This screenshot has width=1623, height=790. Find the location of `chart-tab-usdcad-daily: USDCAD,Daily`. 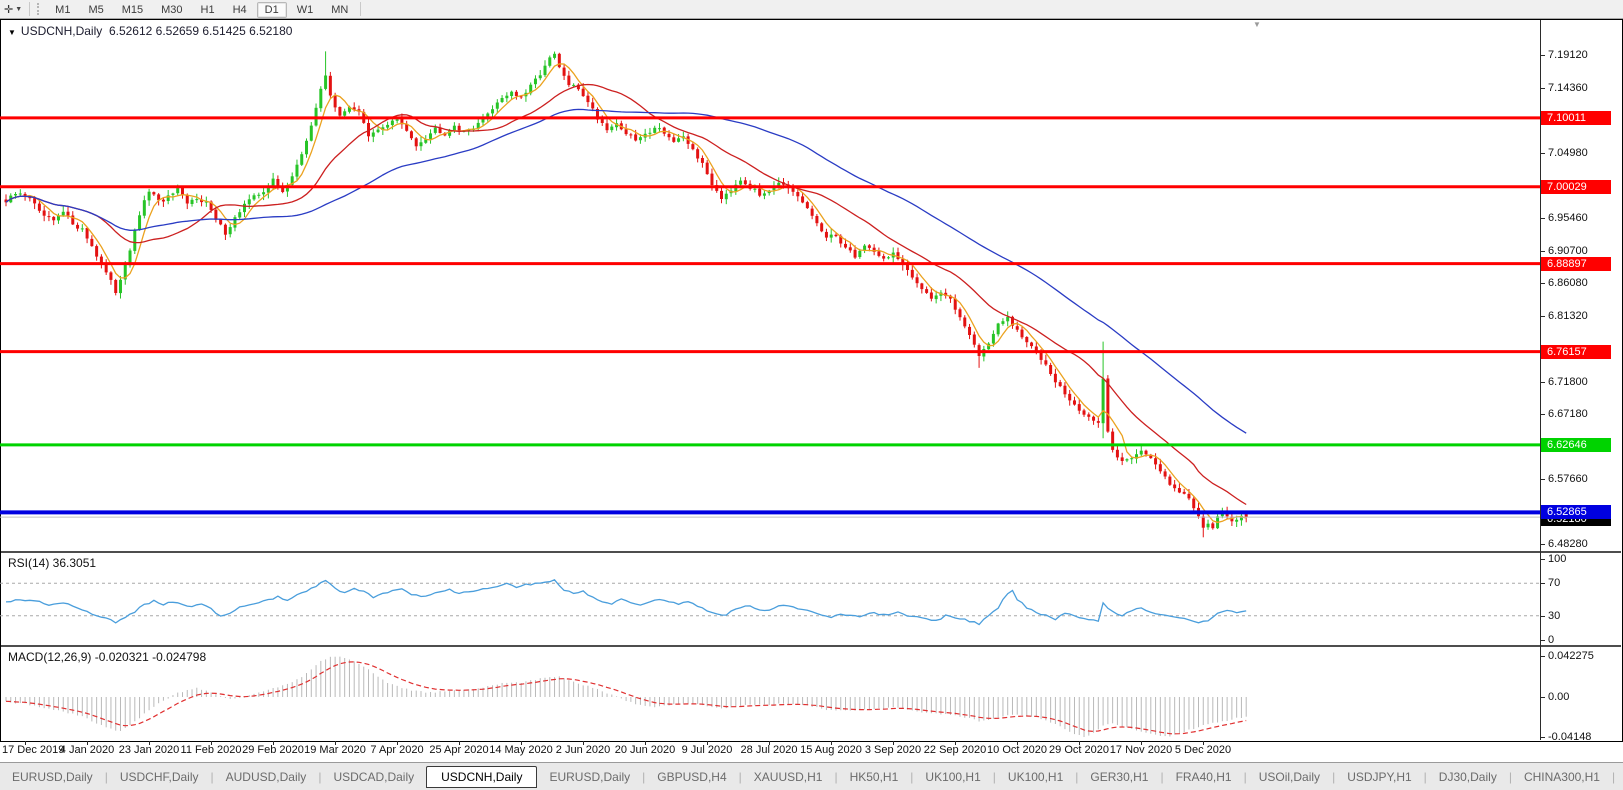

chart-tab-usdcad-daily: USDCAD,Daily is located at coordinates (373, 777).